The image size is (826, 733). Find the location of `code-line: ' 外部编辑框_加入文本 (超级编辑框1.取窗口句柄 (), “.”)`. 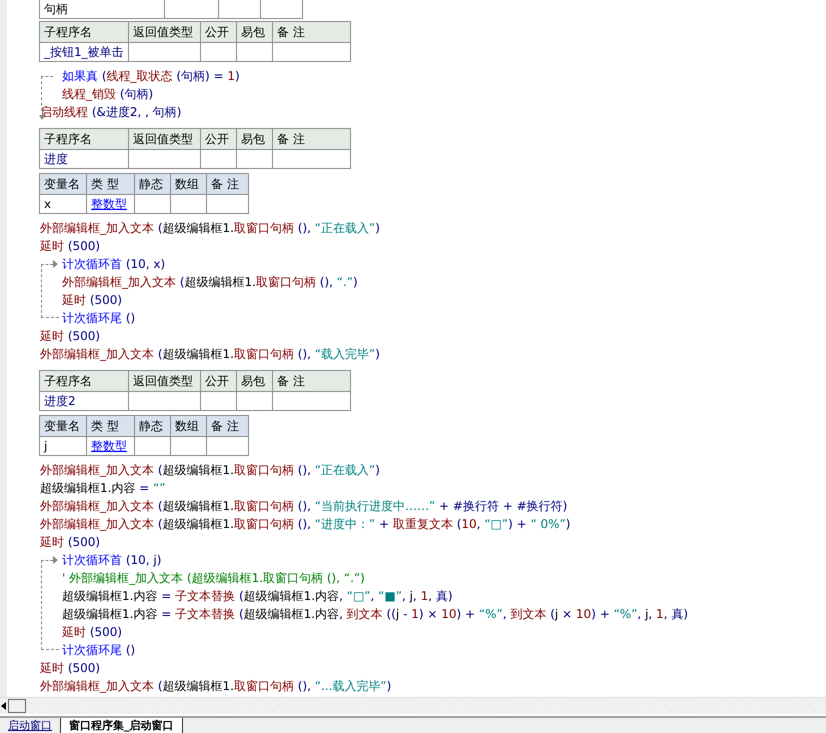

code-line: ' 外部编辑框_加入文本 (超级编辑框1.取窗口句柄 (), “.”) is located at coordinates (214, 578).